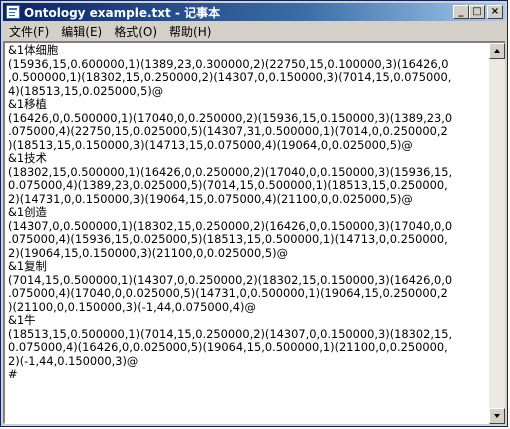 This screenshot has width=510, height=429. What do you see at coordinates (477, 12) in the screenshot?
I see `maximize-button: □` at bounding box center [477, 12].